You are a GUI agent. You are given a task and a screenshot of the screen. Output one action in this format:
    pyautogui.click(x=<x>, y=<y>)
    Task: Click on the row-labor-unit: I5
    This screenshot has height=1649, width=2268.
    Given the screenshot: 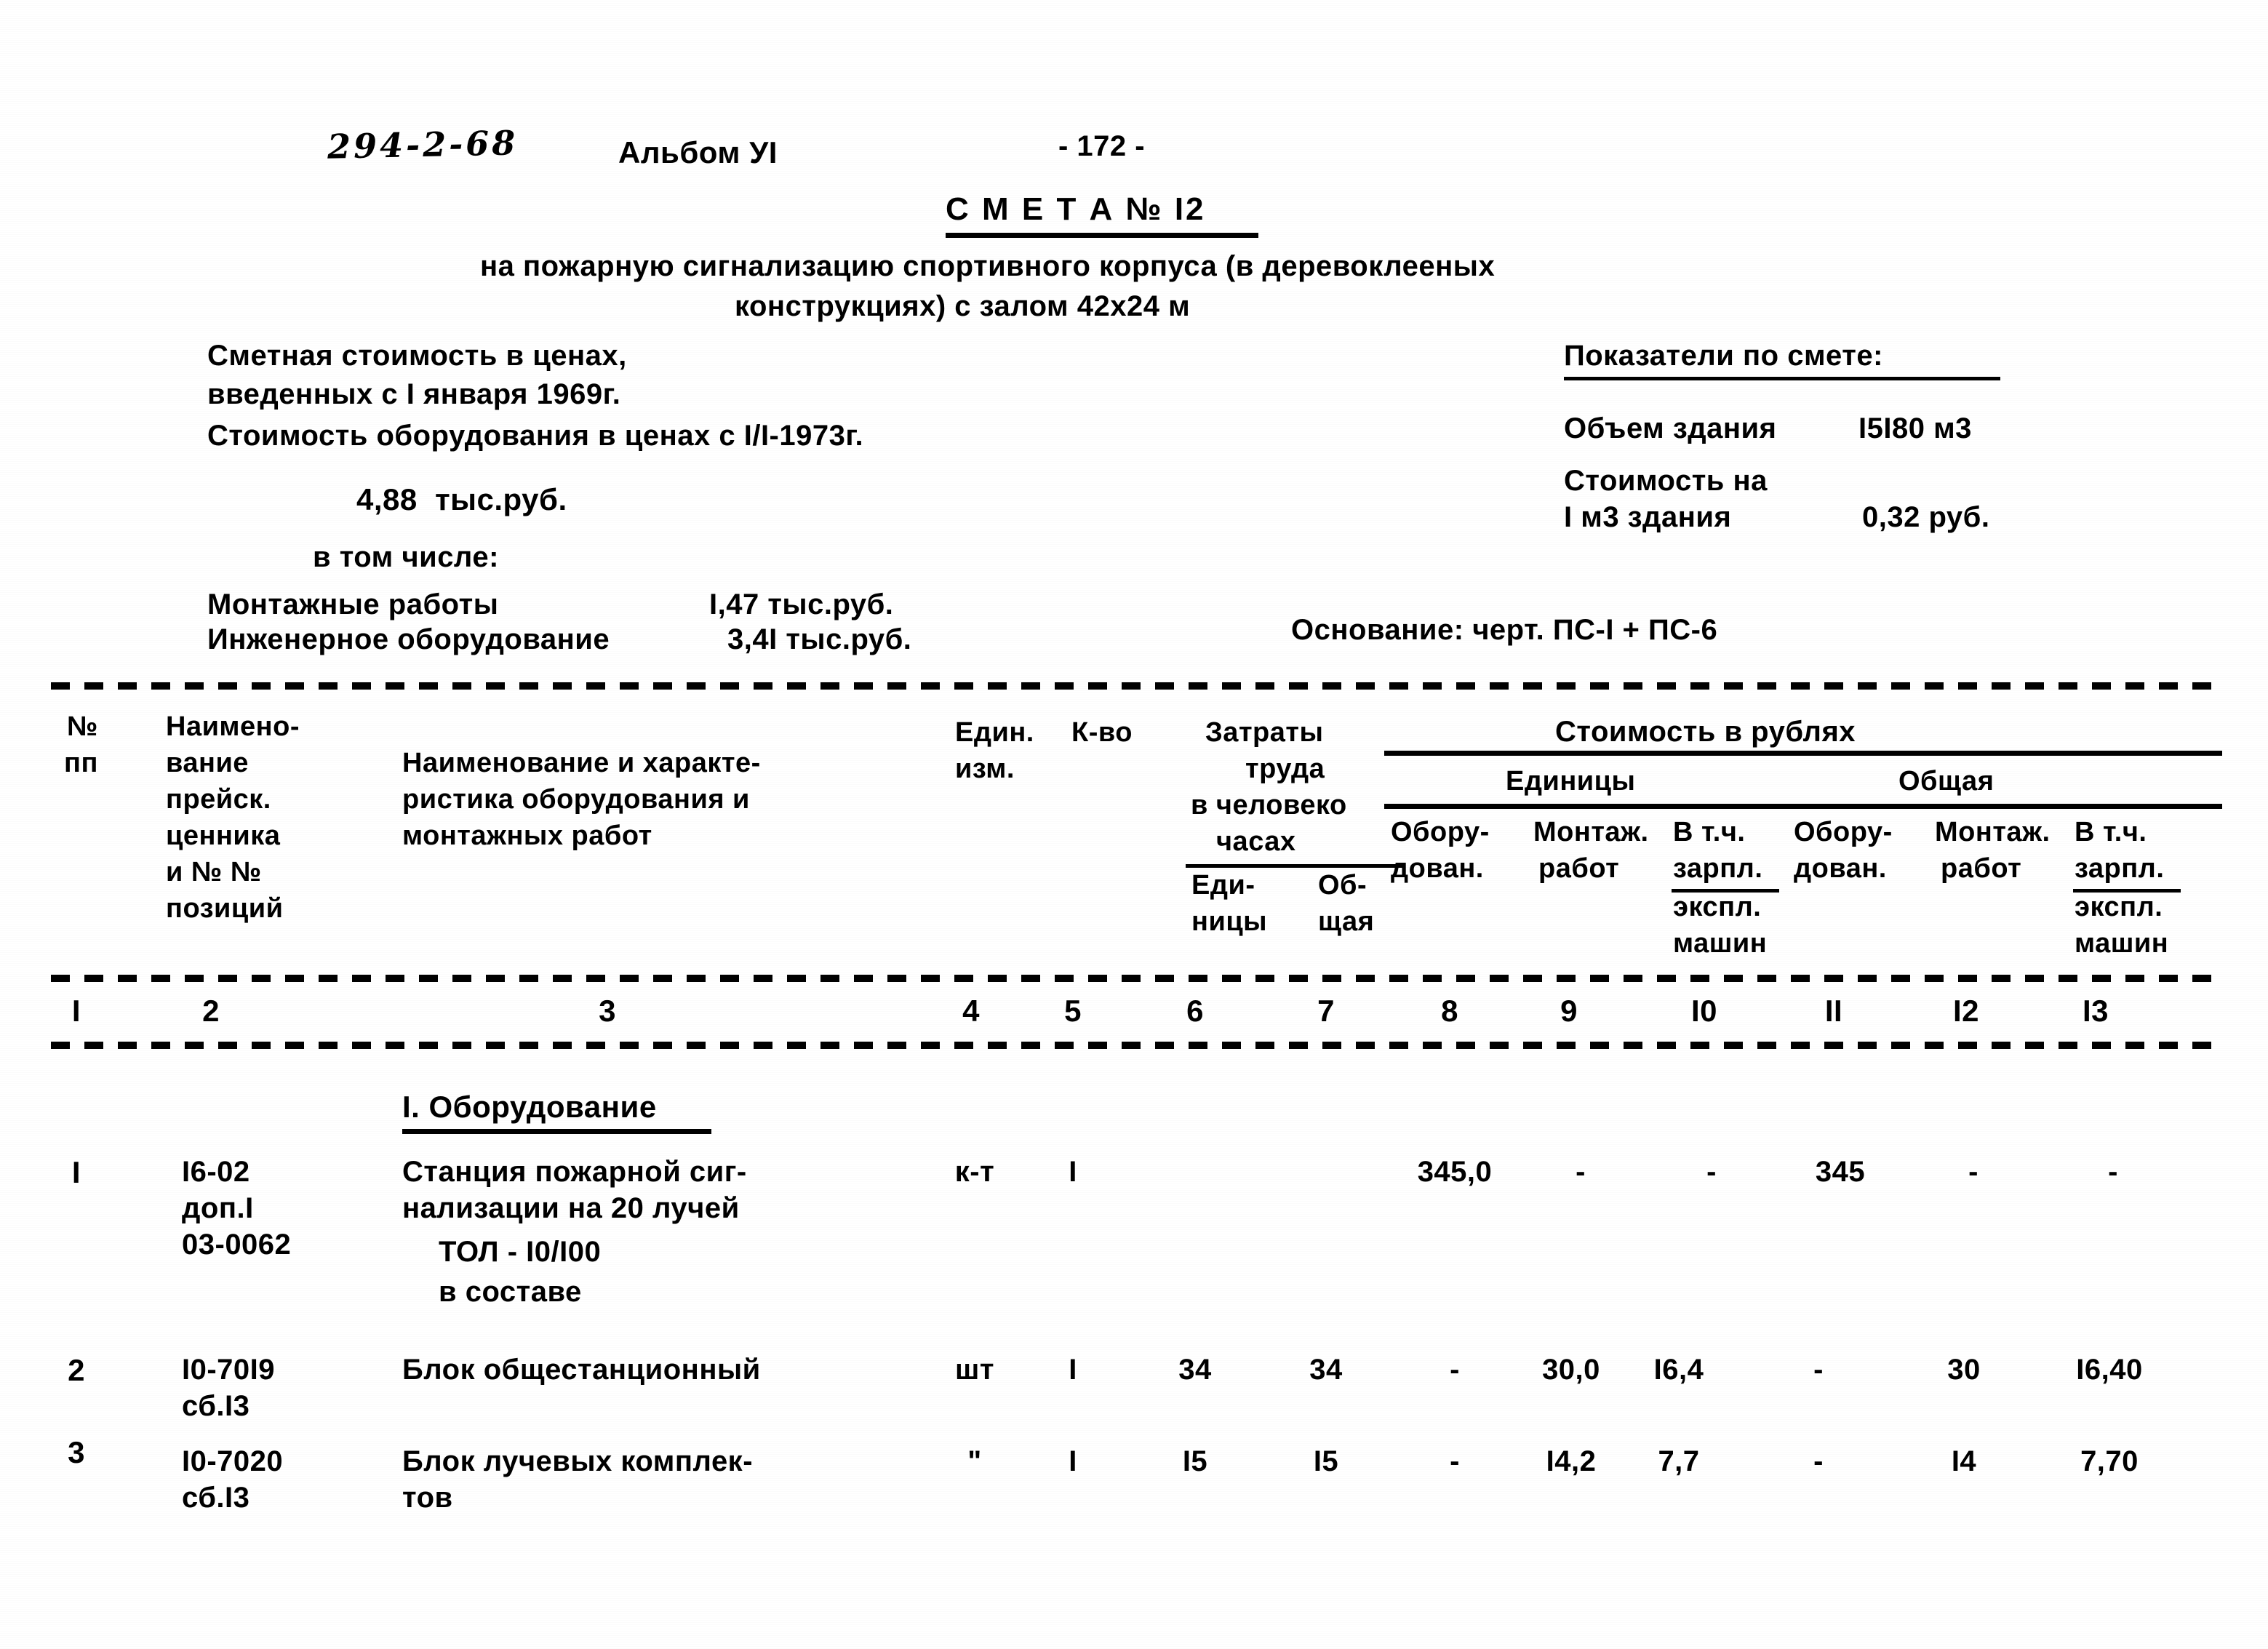 What is the action you would take?
    pyautogui.click(x=1195, y=1461)
    